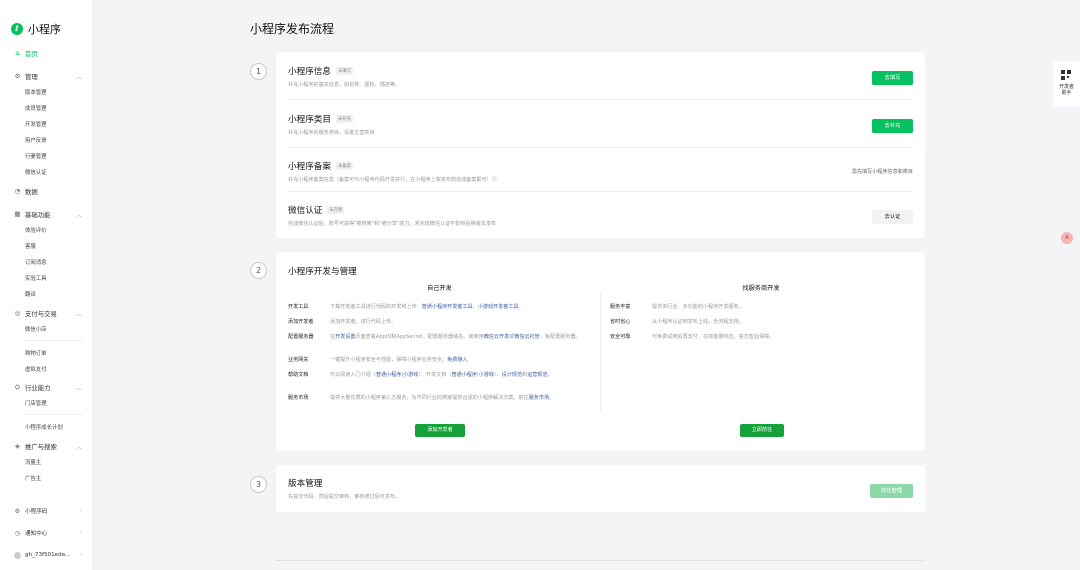 The image size is (1080, 570). What do you see at coordinates (761, 288) in the screenshot?
I see `vendor-dev-title: 找服务商开发` at bounding box center [761, 288].